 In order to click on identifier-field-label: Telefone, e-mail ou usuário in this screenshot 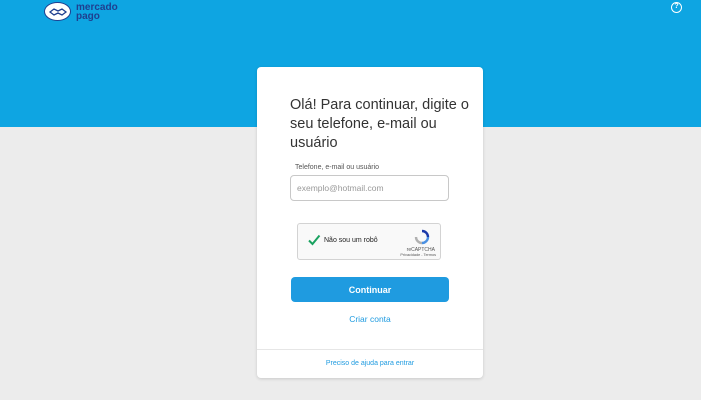, I will do `click(337, 167)`.